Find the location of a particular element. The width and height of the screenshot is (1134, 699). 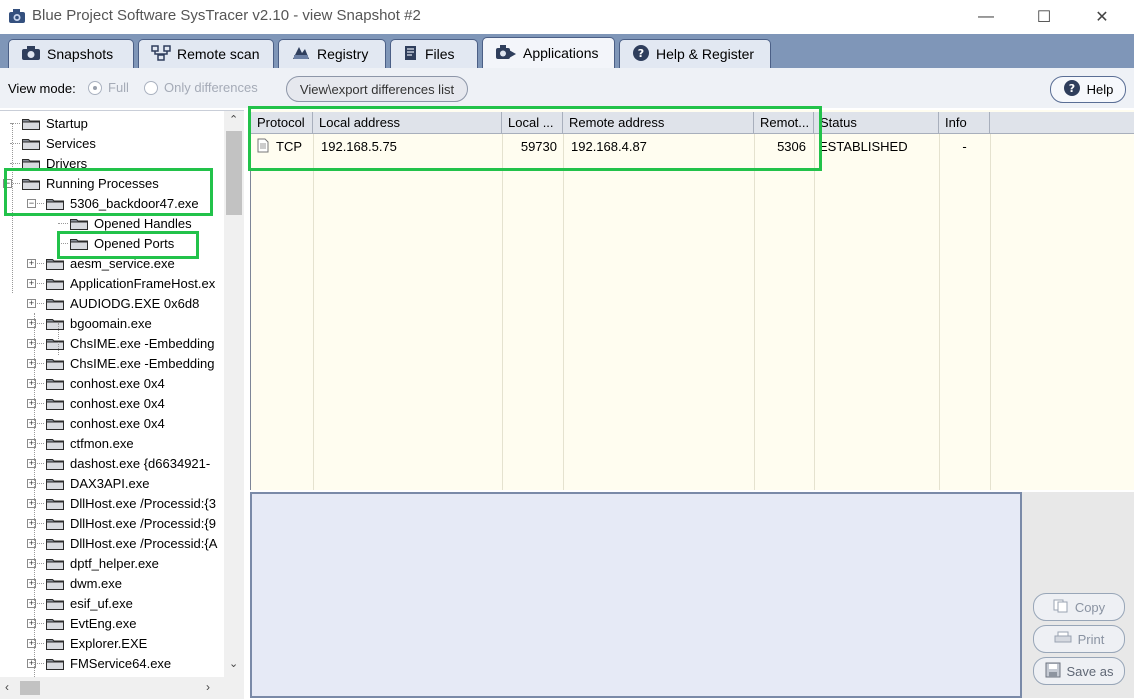

tree-item-label: FMService64.exe is located at coordinates (121, 663).